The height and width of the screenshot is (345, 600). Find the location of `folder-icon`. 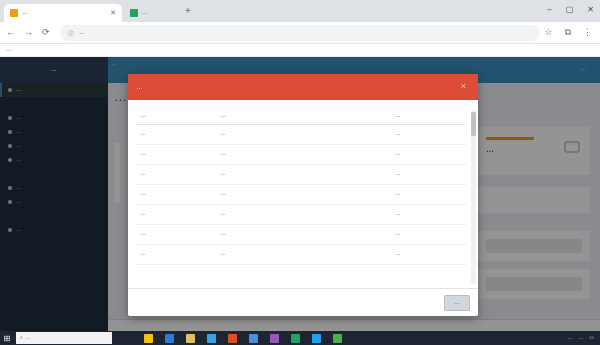

folder-icon is located at coordinates (190, 338).